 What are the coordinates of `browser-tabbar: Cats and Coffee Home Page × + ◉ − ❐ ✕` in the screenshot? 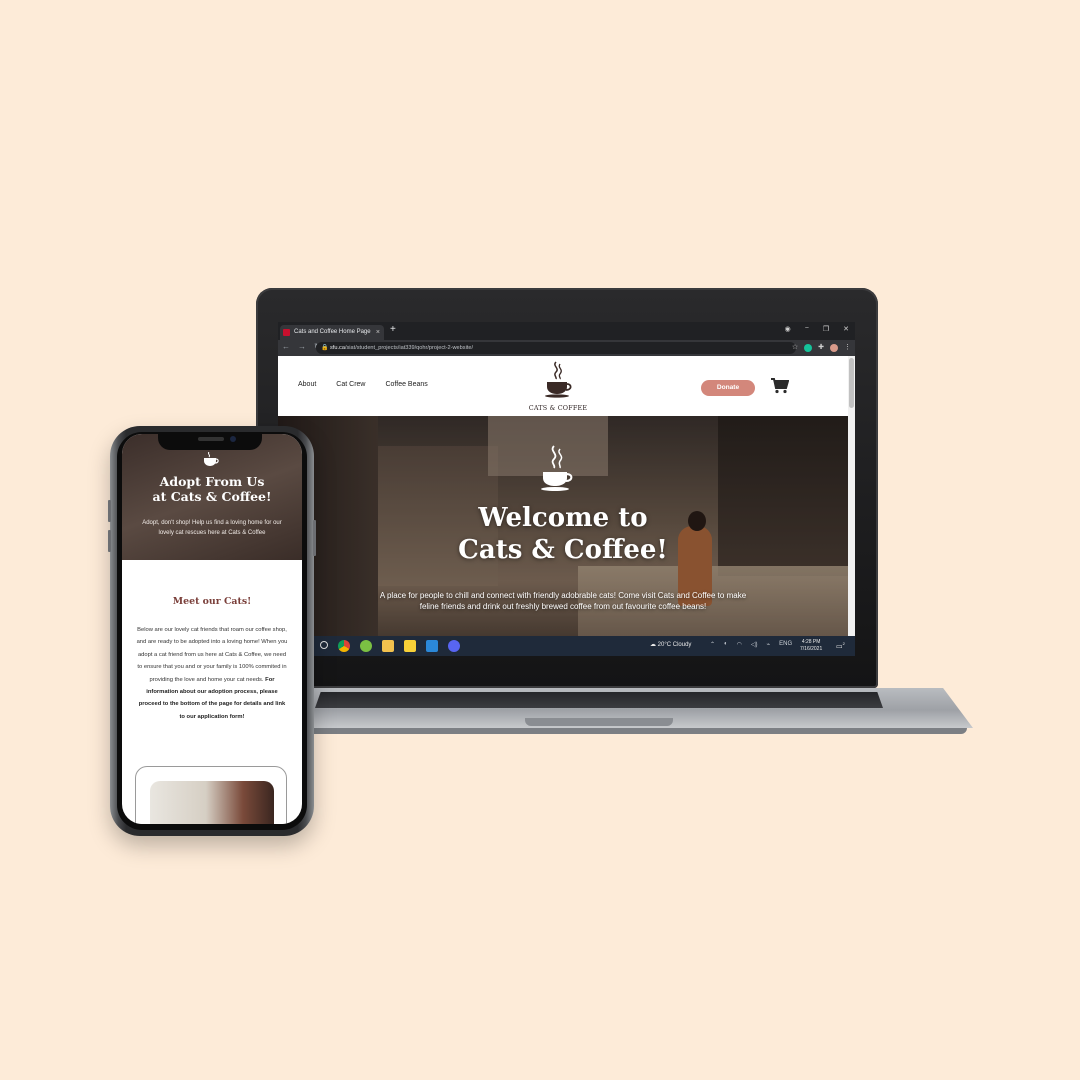 It's located at (566, 331).